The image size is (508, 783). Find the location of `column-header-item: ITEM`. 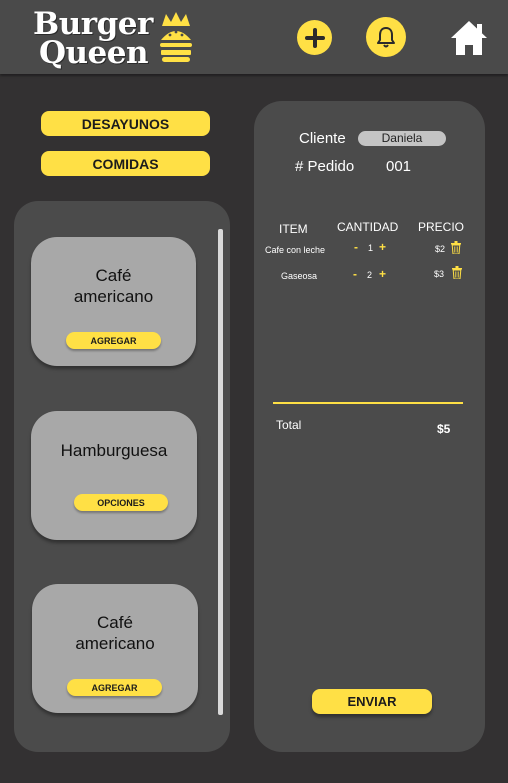

column-header-item: ITEM is located at coordinates (293, 229).